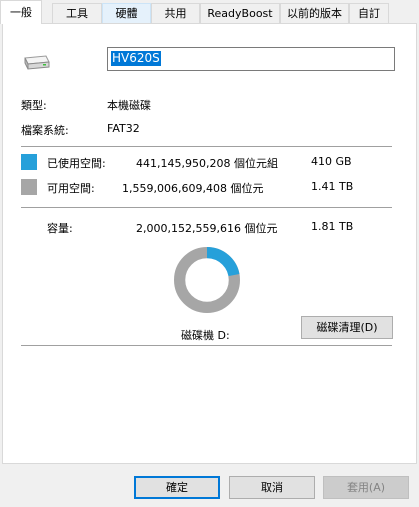  Describe the element at coordinates (21, 12) in the screenshot. I see `tab-general: 一般` at that location.